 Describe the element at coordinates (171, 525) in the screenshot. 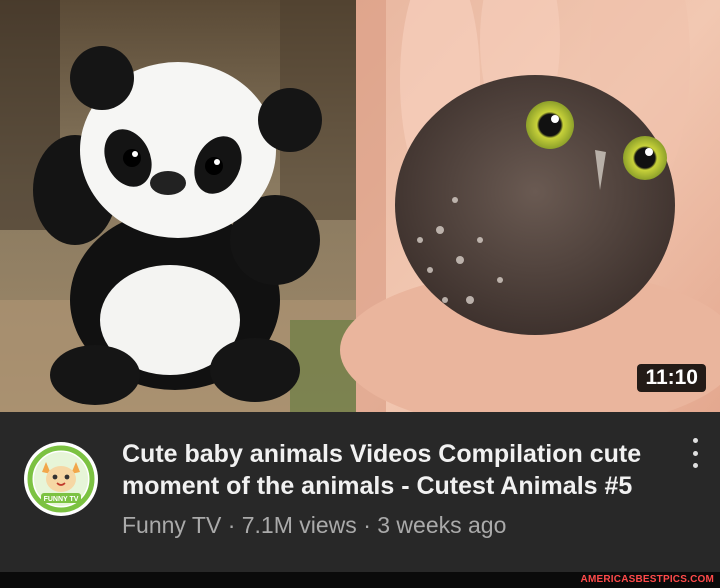

I see `channel-name: Funny TV` at that location.